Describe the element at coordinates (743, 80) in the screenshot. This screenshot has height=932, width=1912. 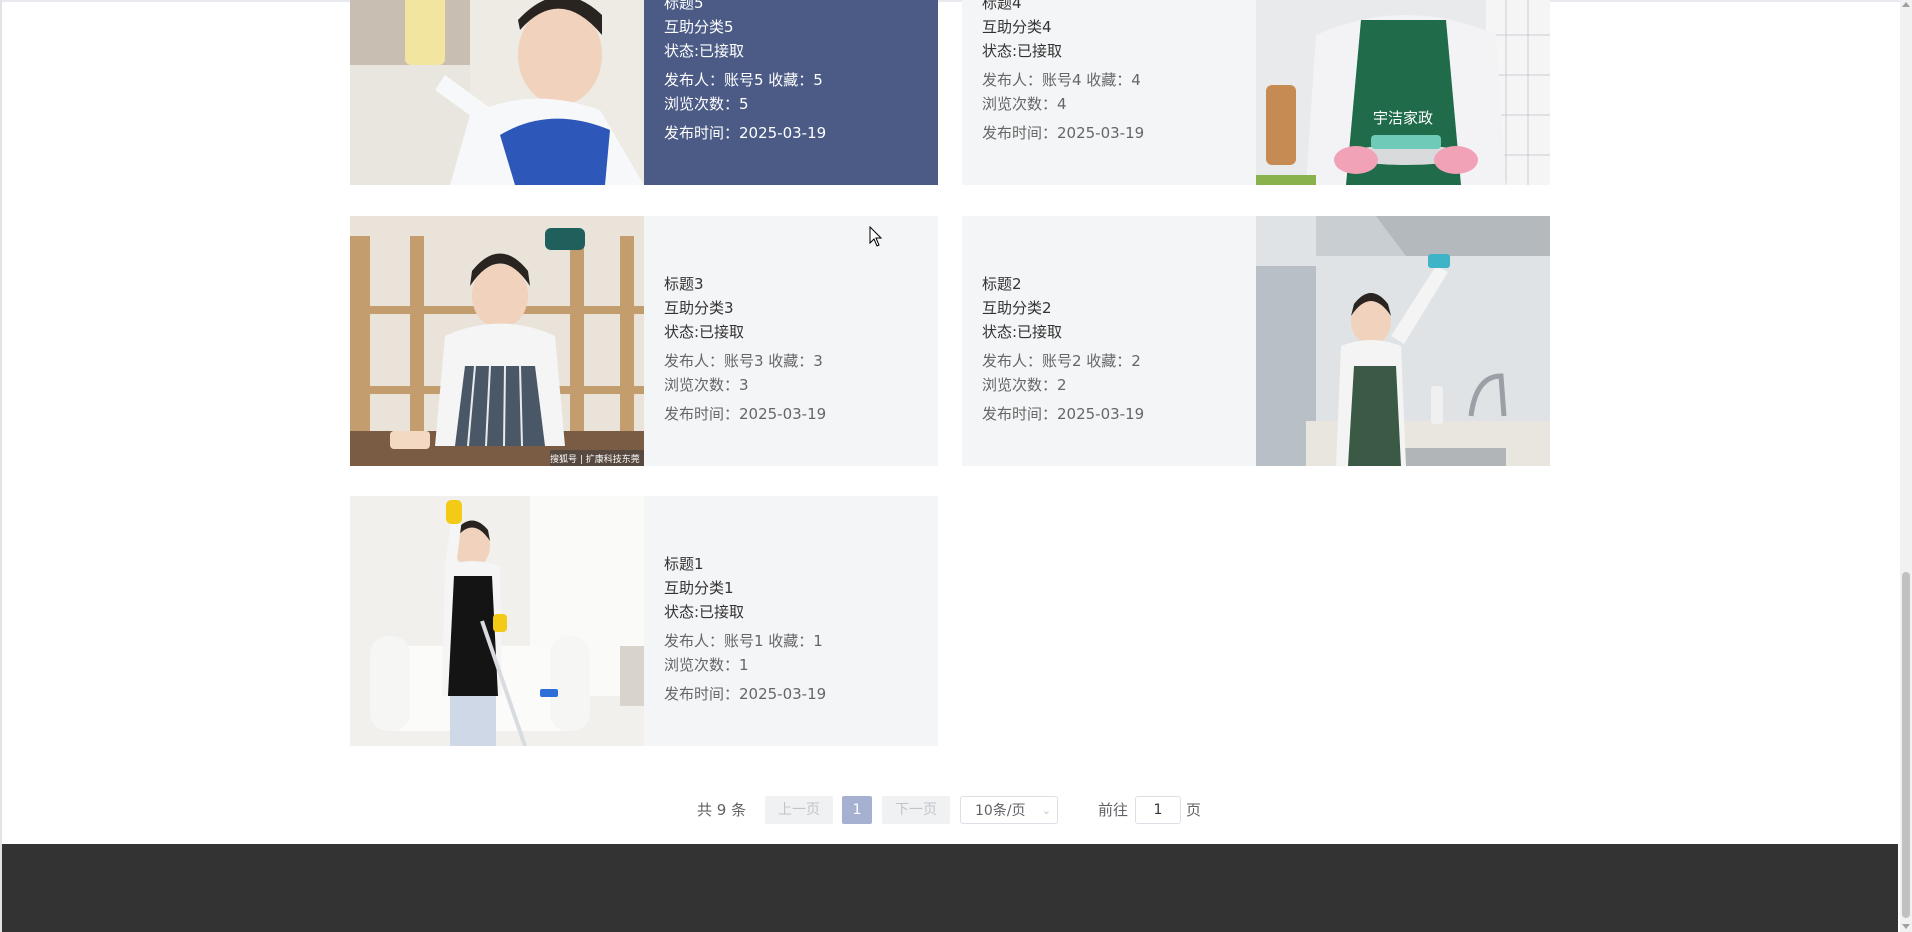
I see `card-publisher-favorites: 发布人：账号5 收藏：5` at that location.